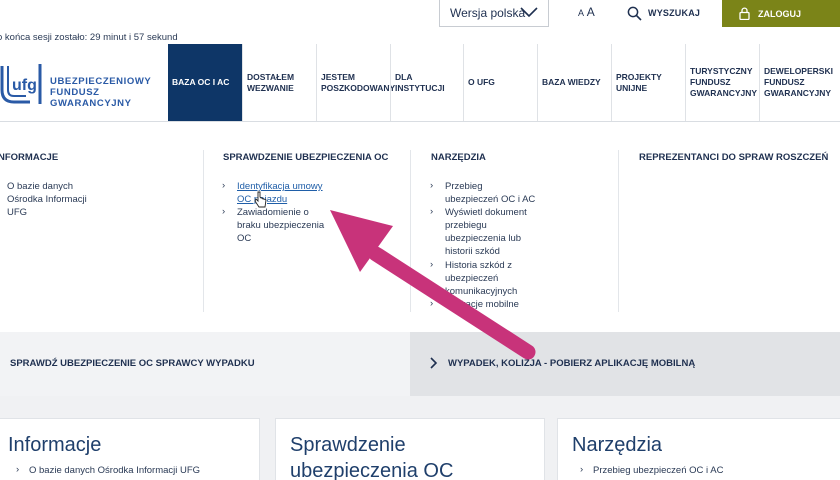 The height and width of the screenshot is (480, 840). What do you see at coordinates (529, 12) in the screenshot?
I see `chevron-down-icon` at bounding box center [529, 12].